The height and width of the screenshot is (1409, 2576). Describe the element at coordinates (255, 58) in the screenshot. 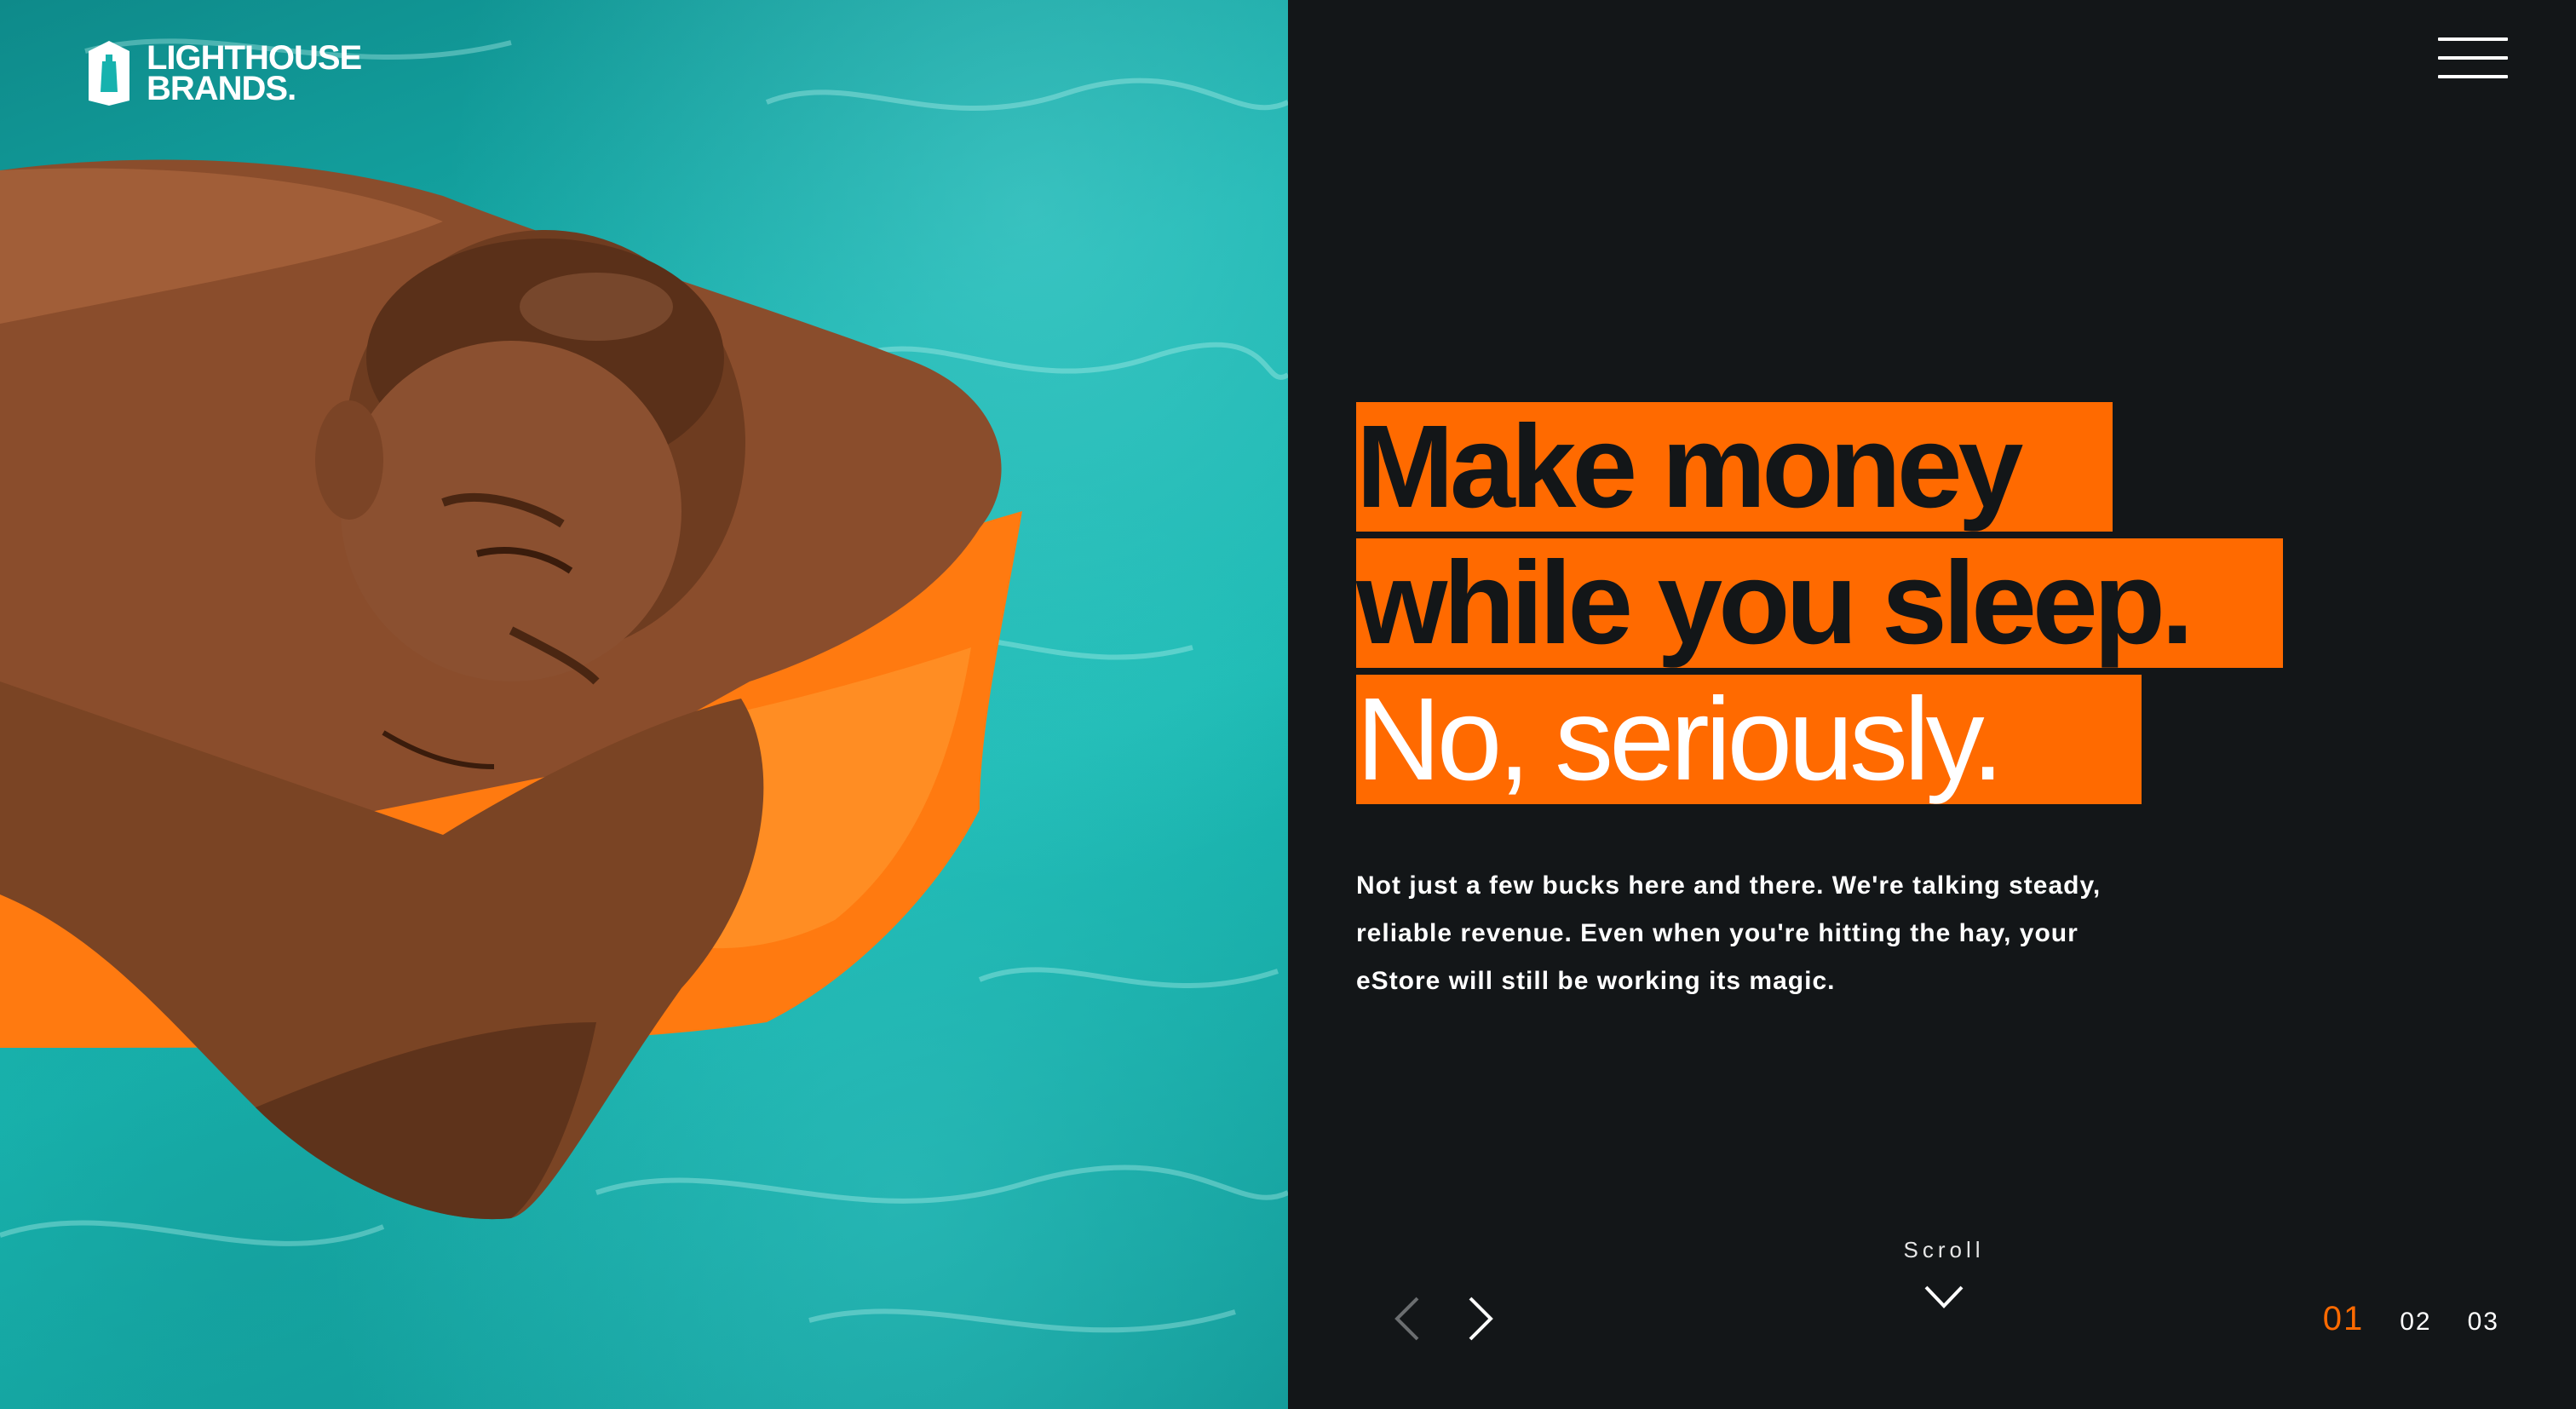

I see `brand-line-1: LIGHTHOUSE` at that location.